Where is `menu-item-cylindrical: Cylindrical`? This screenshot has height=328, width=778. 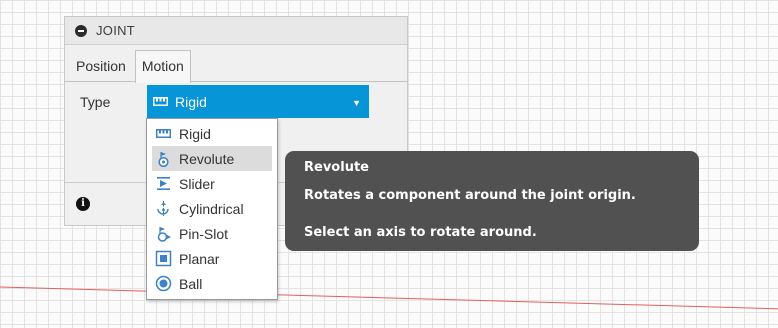
menu-item-cylindrical: Cylindrical is located at coordinates (212, 208).